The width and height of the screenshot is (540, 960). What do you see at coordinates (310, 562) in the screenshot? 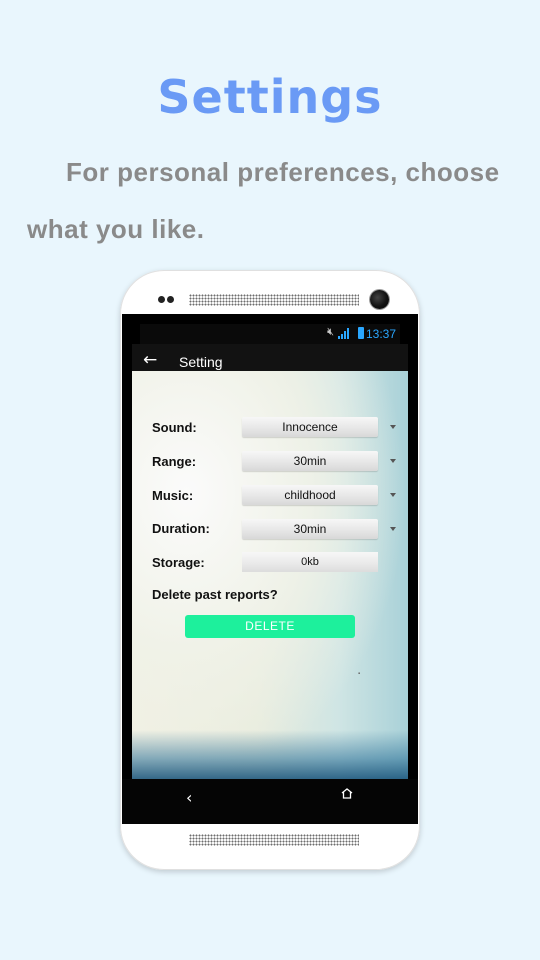
I see `storage-value: 0kb` at bounding box center [310, 562].